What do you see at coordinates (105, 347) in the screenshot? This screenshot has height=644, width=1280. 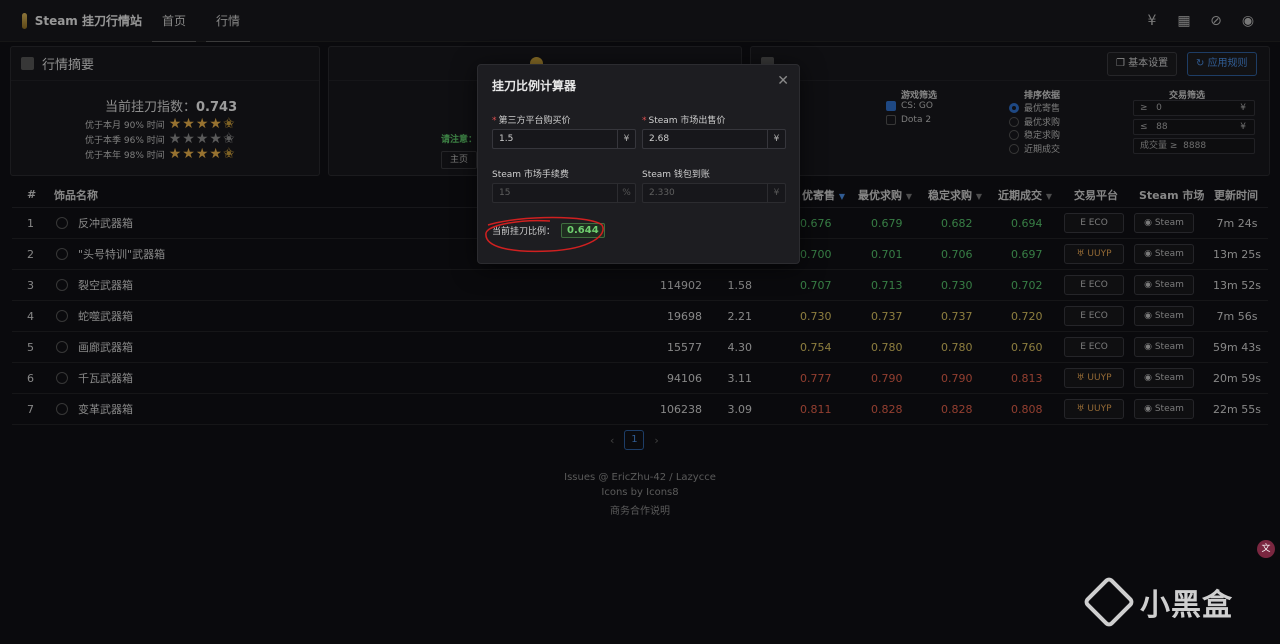 I see `item-name: 画廊武器箱` at bounding box center [105, 347].